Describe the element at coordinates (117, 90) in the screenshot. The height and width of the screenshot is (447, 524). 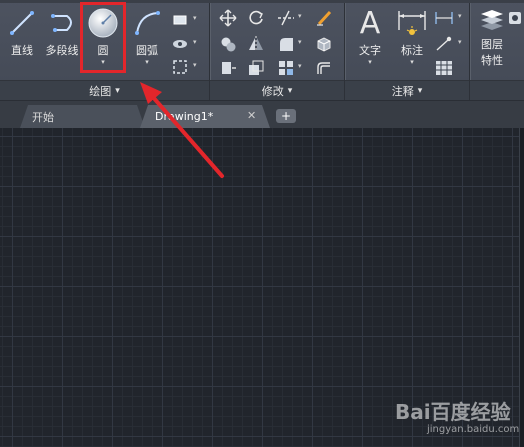
I see `draw-panel-expand-icon: ▾` at that location.